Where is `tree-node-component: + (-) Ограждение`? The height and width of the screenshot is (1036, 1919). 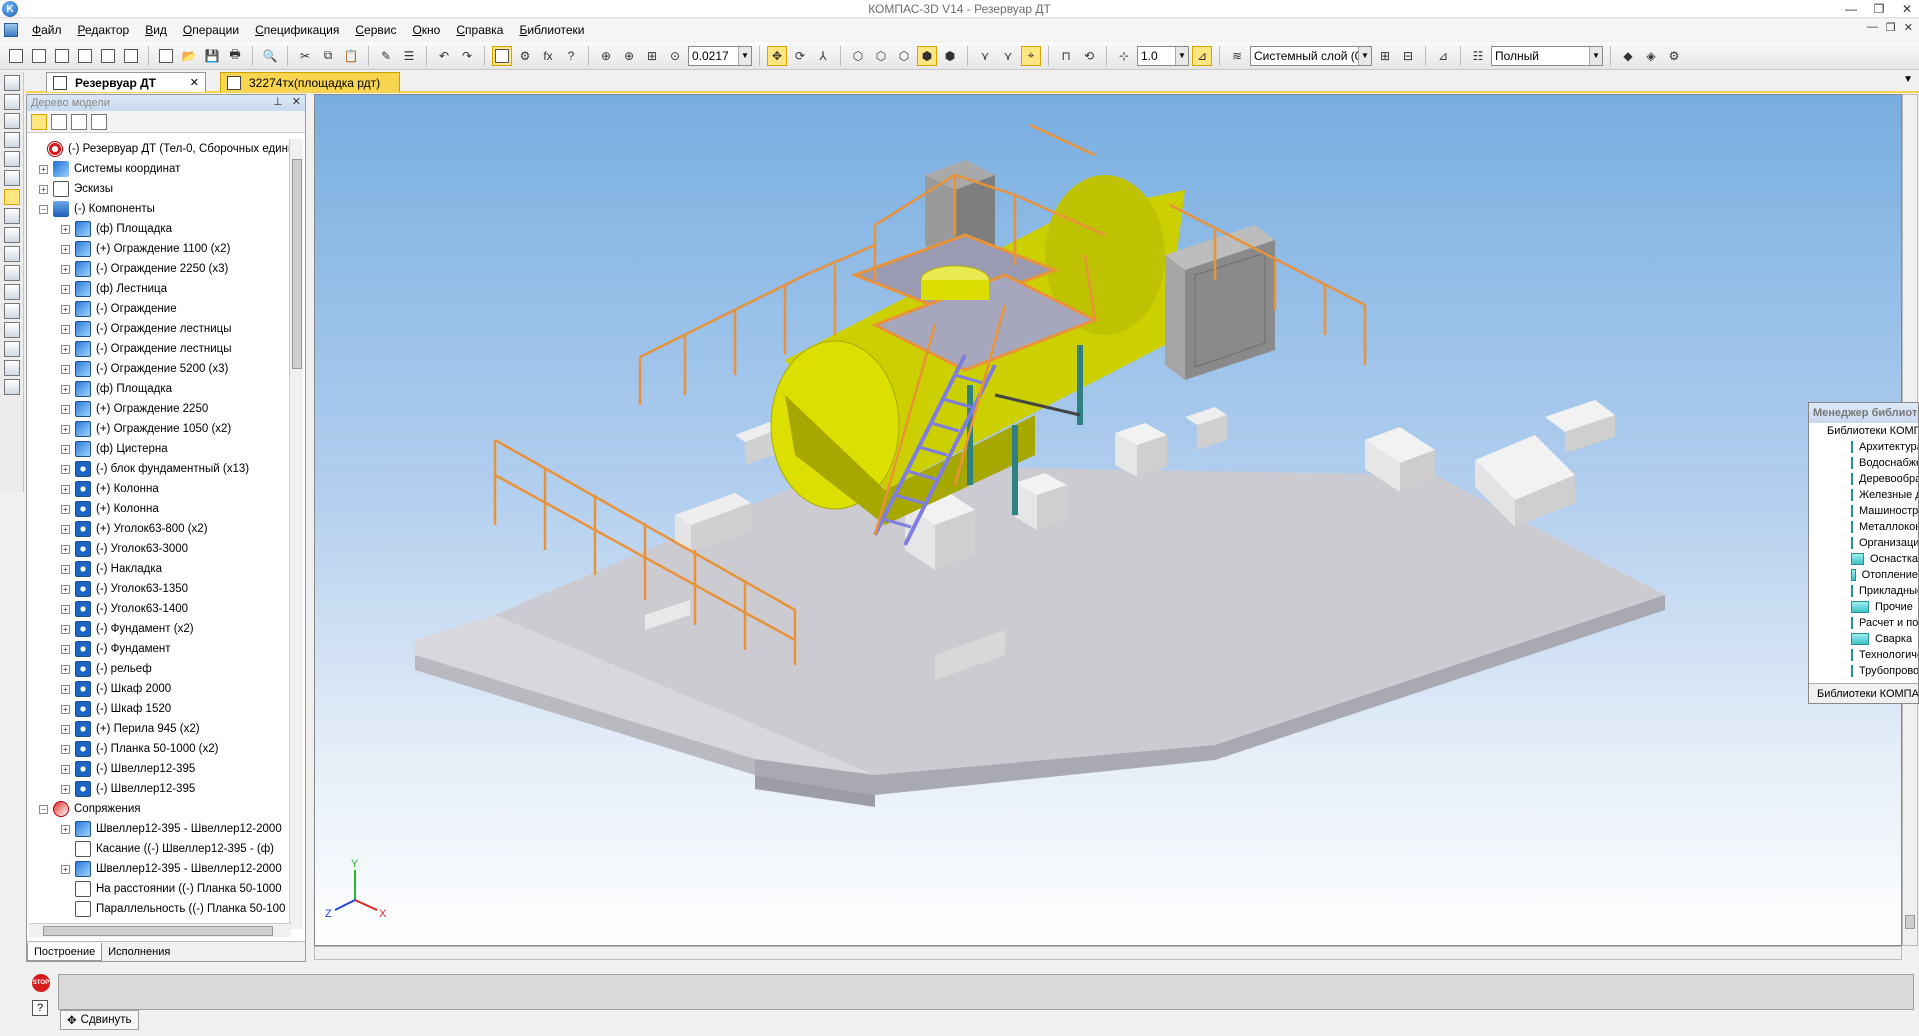
tree-node-component: + (-) Ограждение is located at coordinates (159, 309).